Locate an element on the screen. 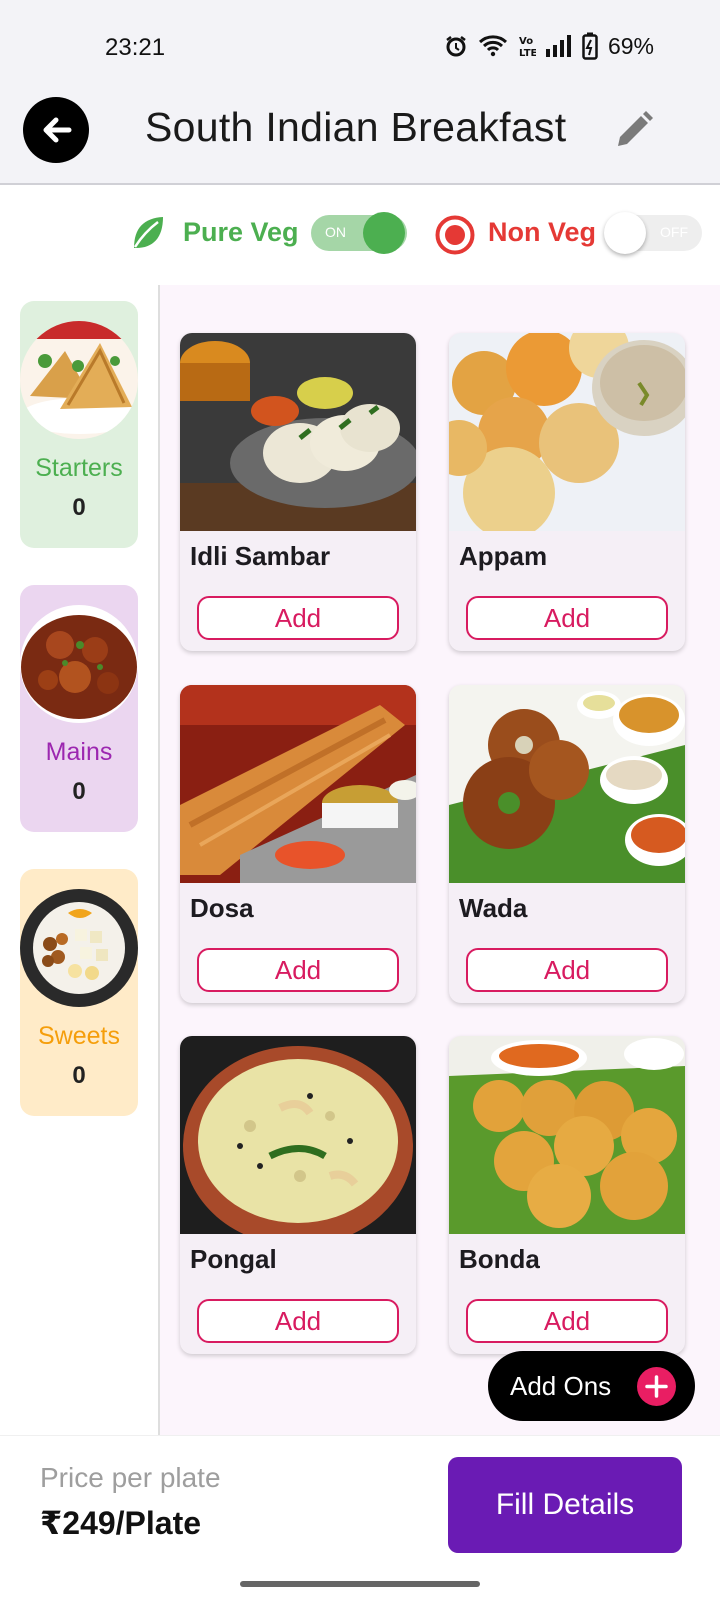 This screenshot has height=1600, width=720. menu-item-card: Pongal Add is located at coordinates (298, 1195).